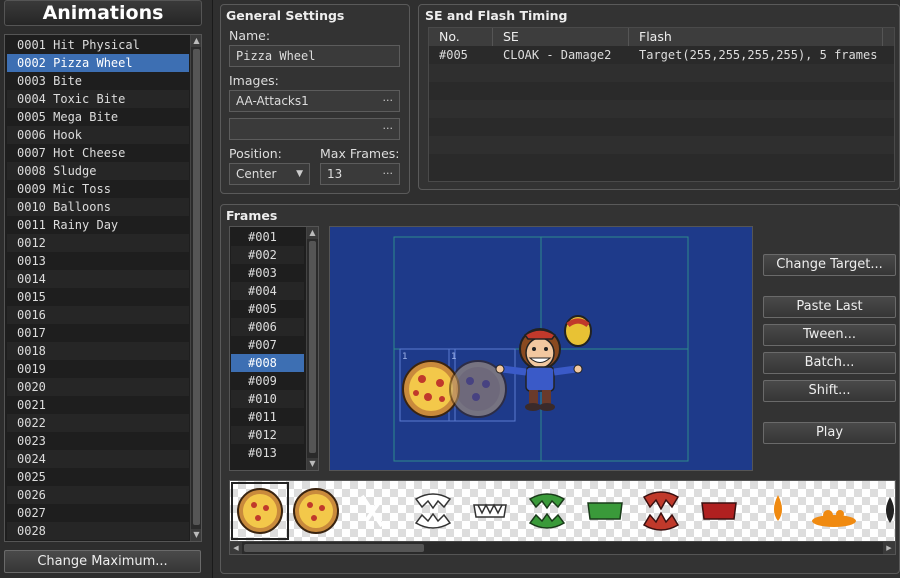 The width and height of the screenshot is (900, 578). Describe the element at coordinates (267, 237) in the screenshot. I see `frame-list-item: #001` at that location.